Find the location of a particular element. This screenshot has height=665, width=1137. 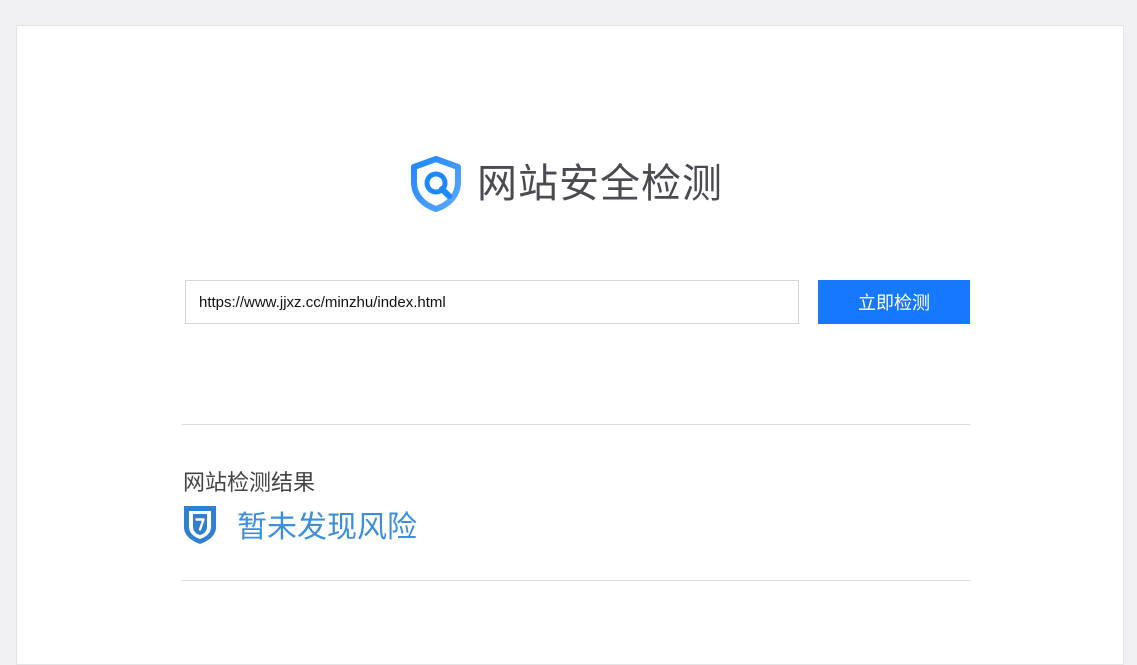

shield-search-icon is located at coordinates (436, 184).